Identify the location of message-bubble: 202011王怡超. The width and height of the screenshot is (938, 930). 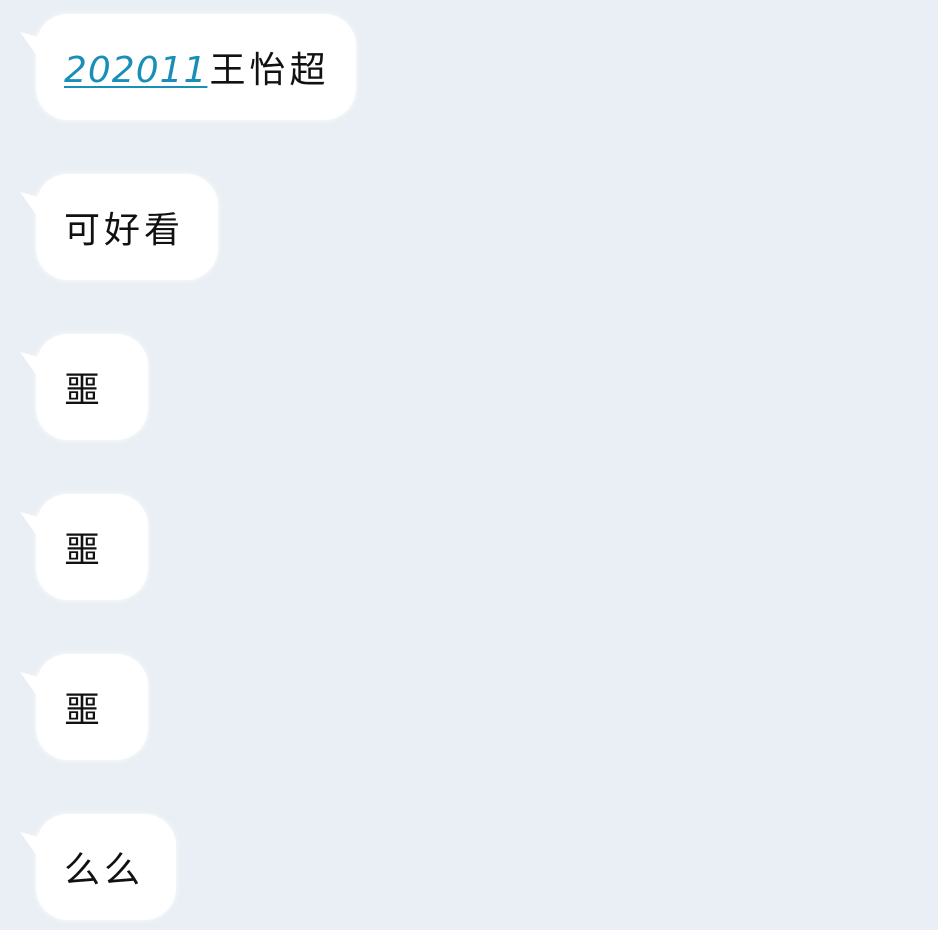
(188, 67).